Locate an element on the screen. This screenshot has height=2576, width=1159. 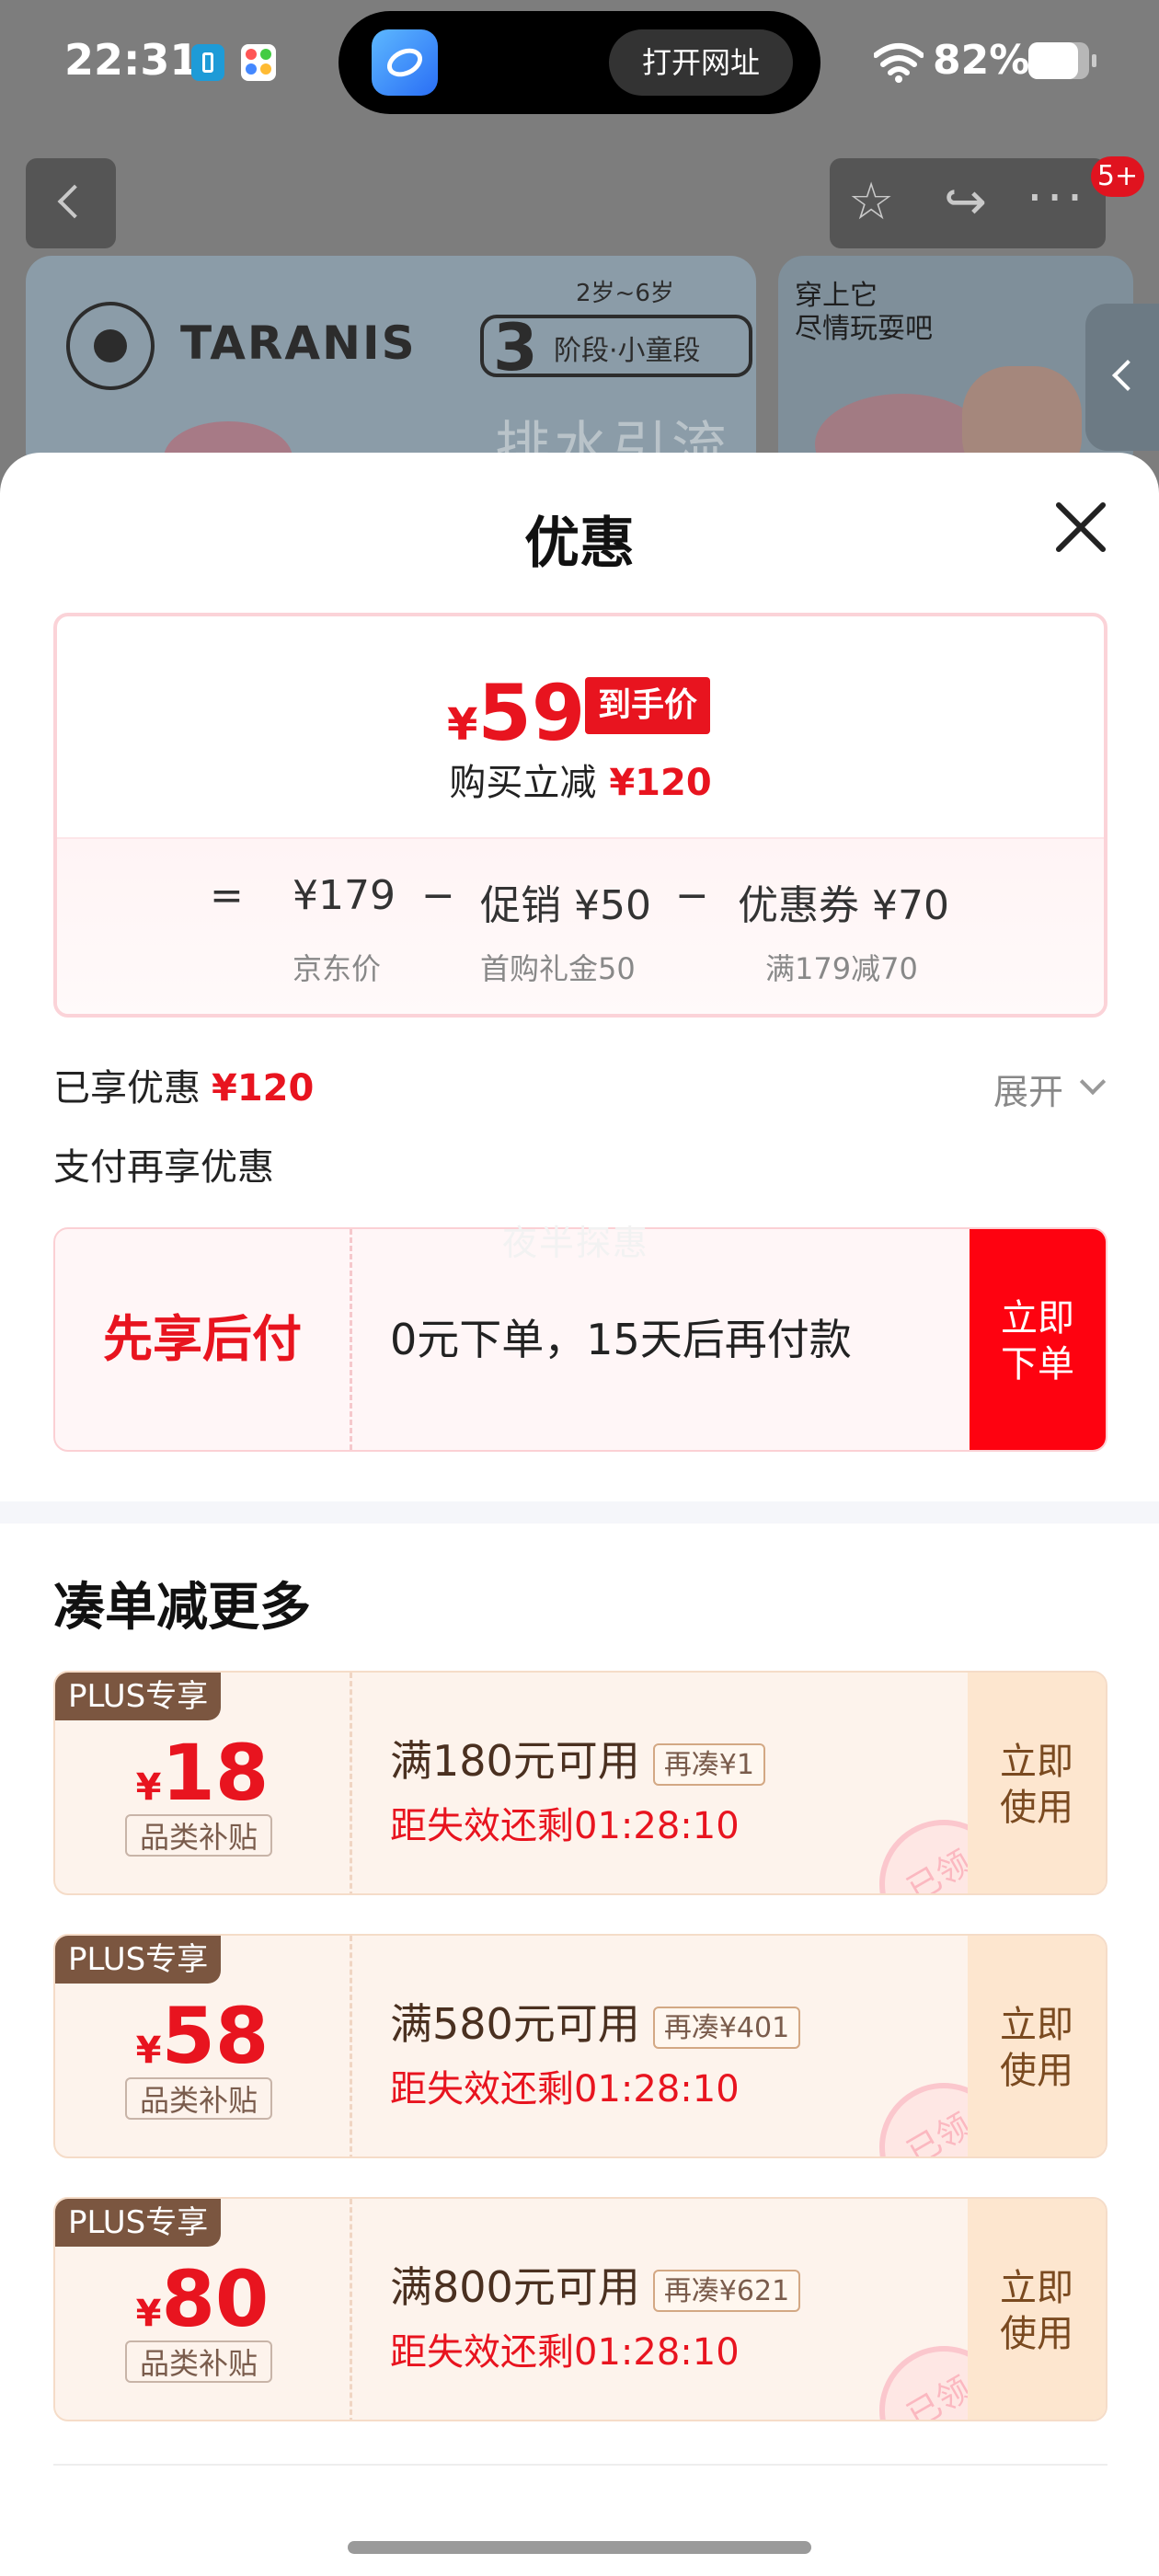
enjoyed-label: 已享优惠 is located at coordinates (127, 1088).